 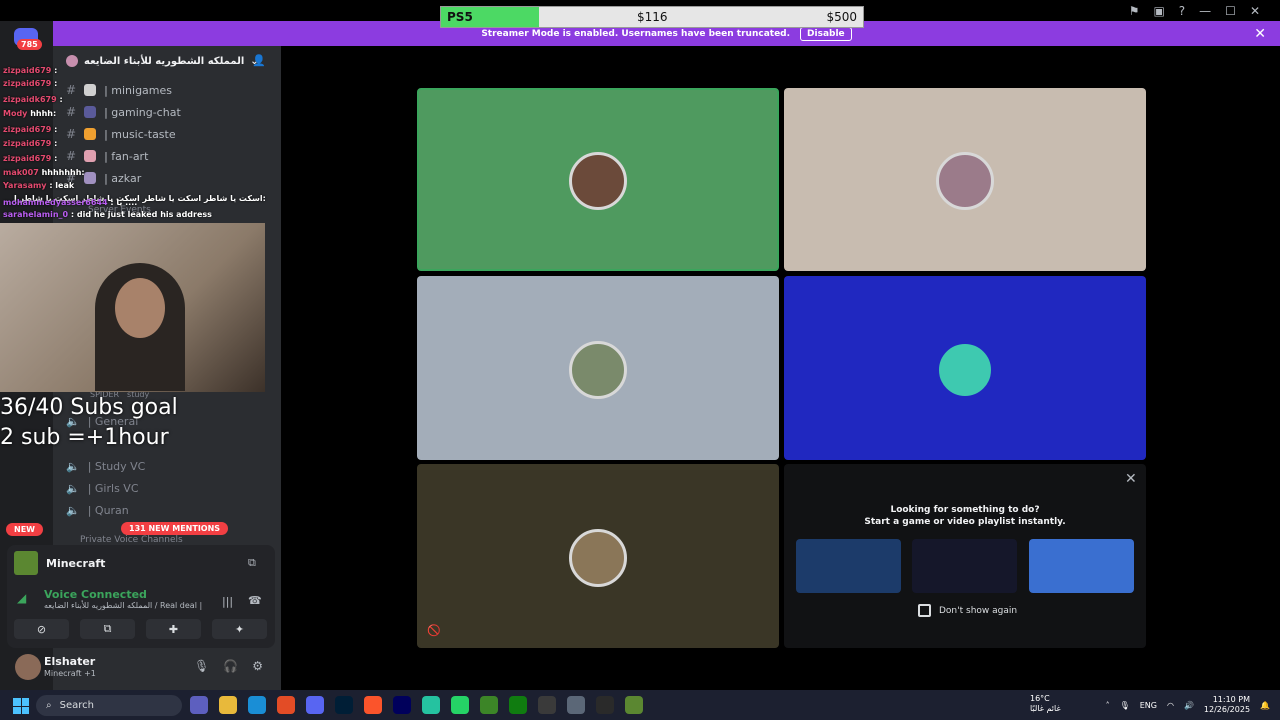 I want to click on activities-button: ✚, so click(x=173, y=629).